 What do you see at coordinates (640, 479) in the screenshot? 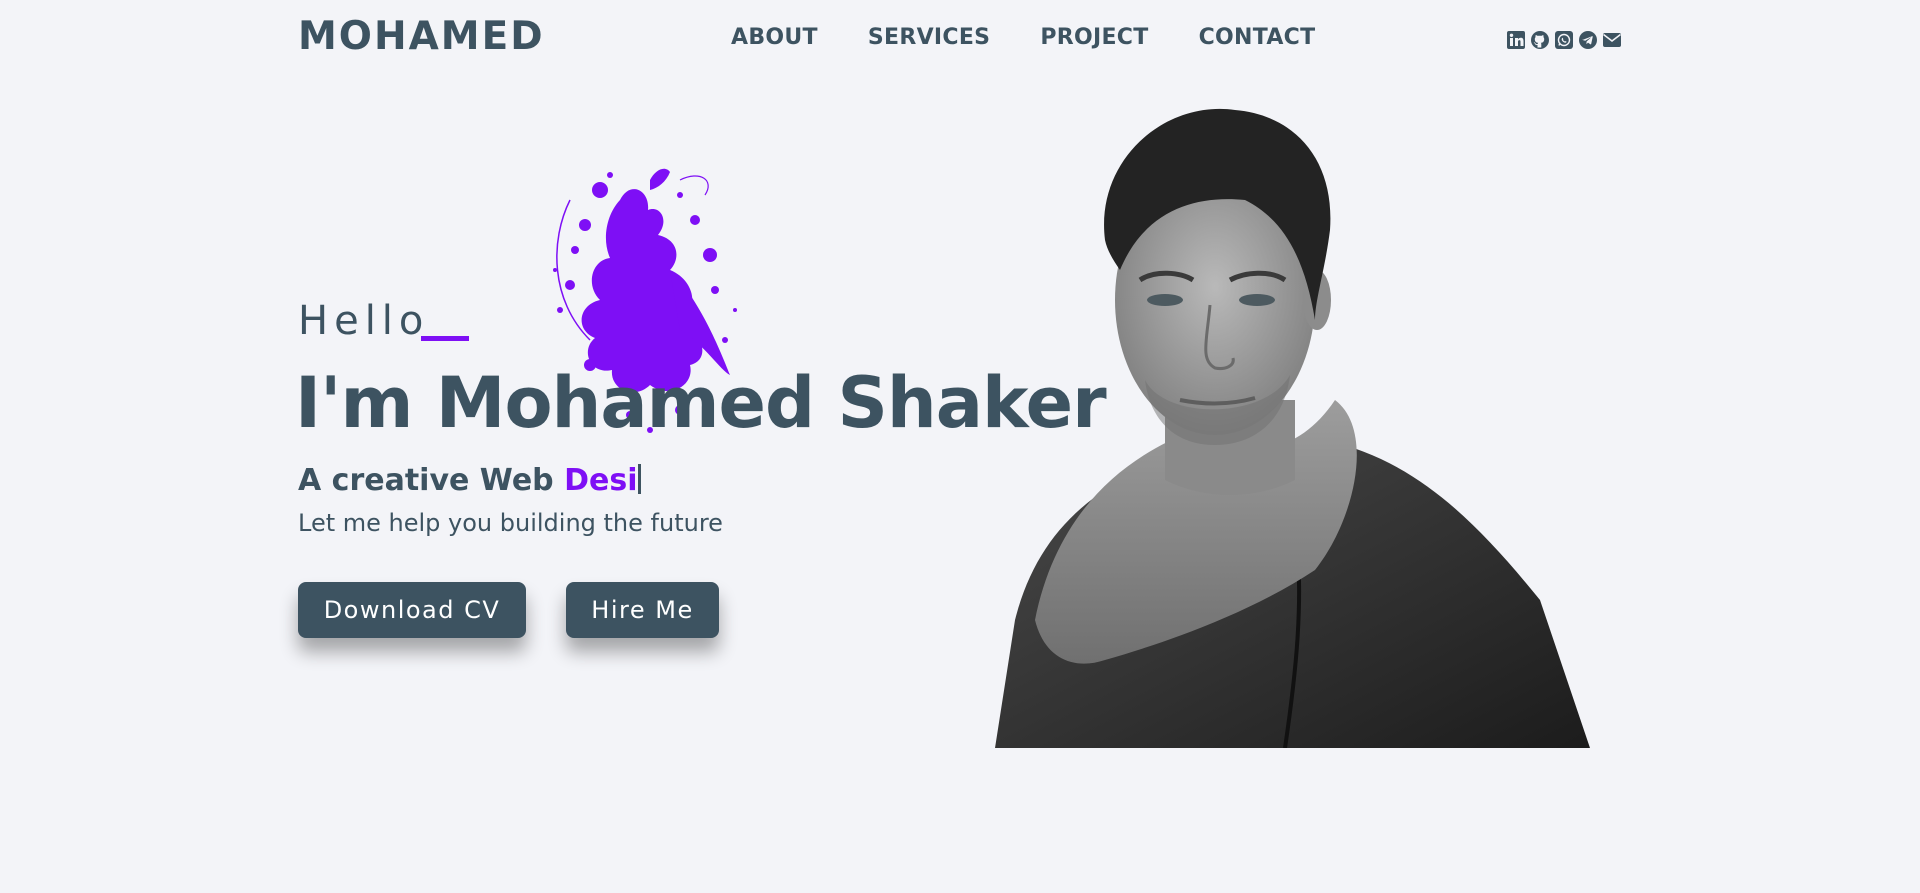
I see `typing-cursor` at bounding box center [640, 479].